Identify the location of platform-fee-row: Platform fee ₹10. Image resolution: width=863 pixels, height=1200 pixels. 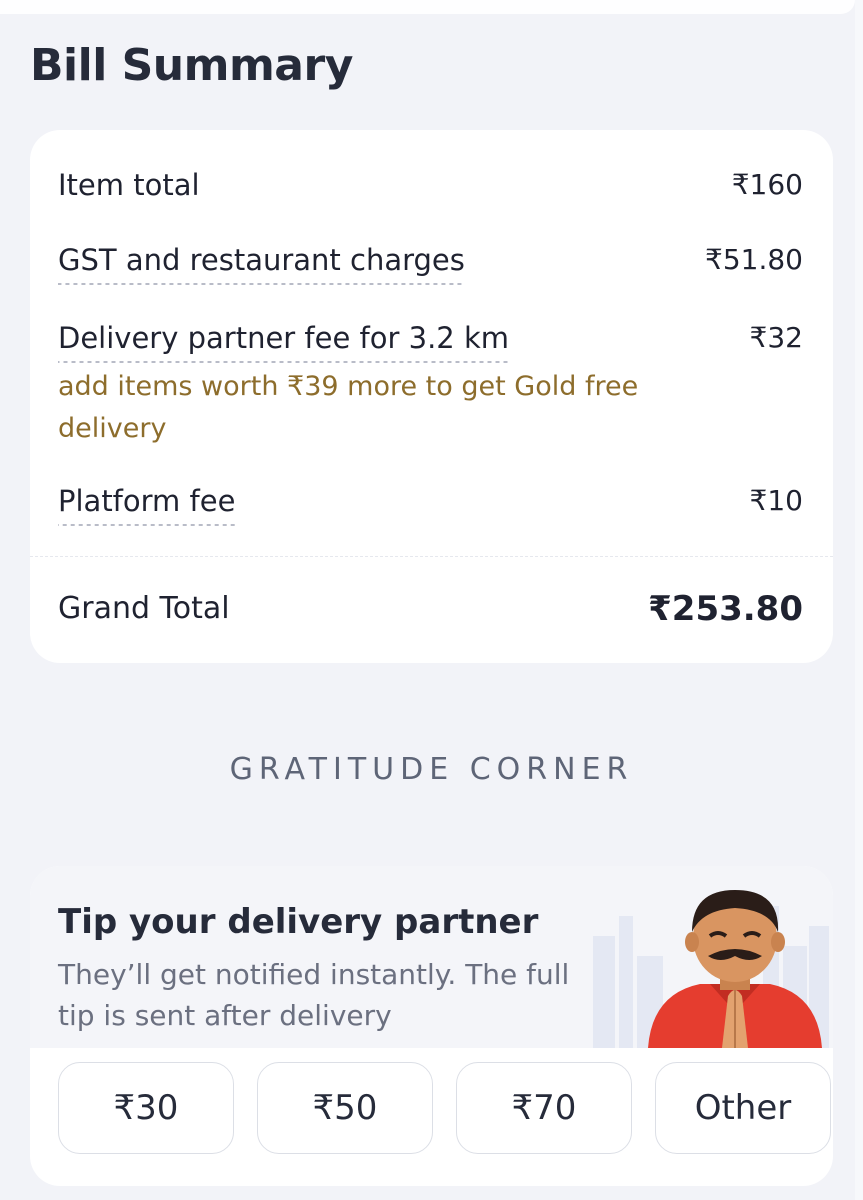
(430, 504).